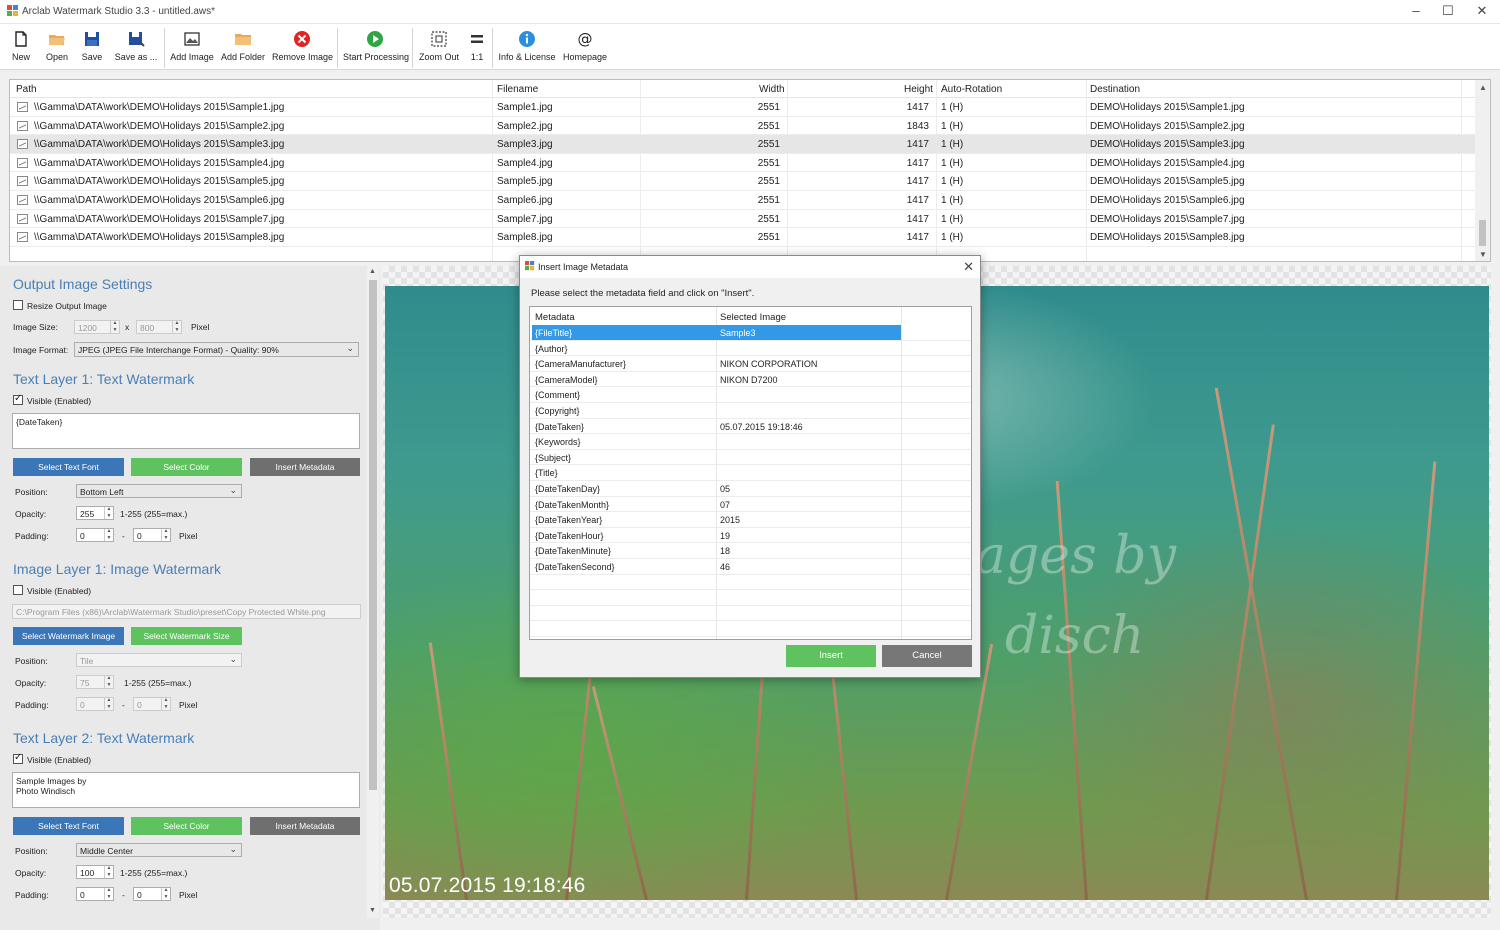  Describe the element at coordinates (95, 704) in the screenshot. I see `image-layer-1-padding-x-input: 0 ▲ ▼` at that location.